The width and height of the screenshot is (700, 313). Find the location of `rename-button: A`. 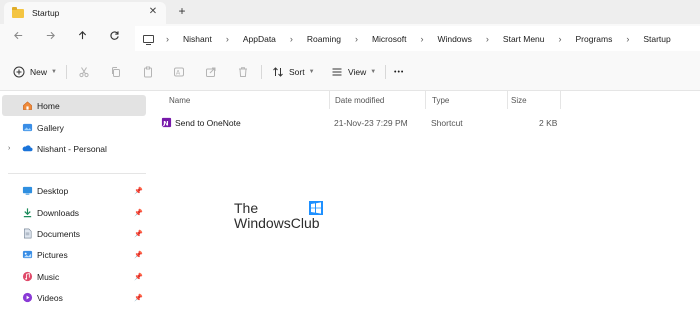

rename-button: A is located at coordinates (181, 72).